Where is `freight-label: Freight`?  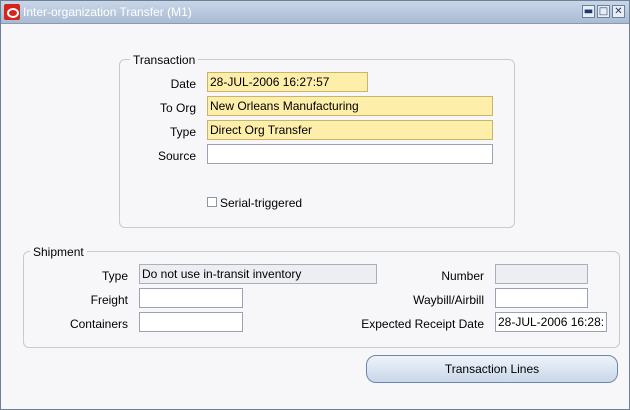 freight-label: Freight is located at coordinates (109, 300).